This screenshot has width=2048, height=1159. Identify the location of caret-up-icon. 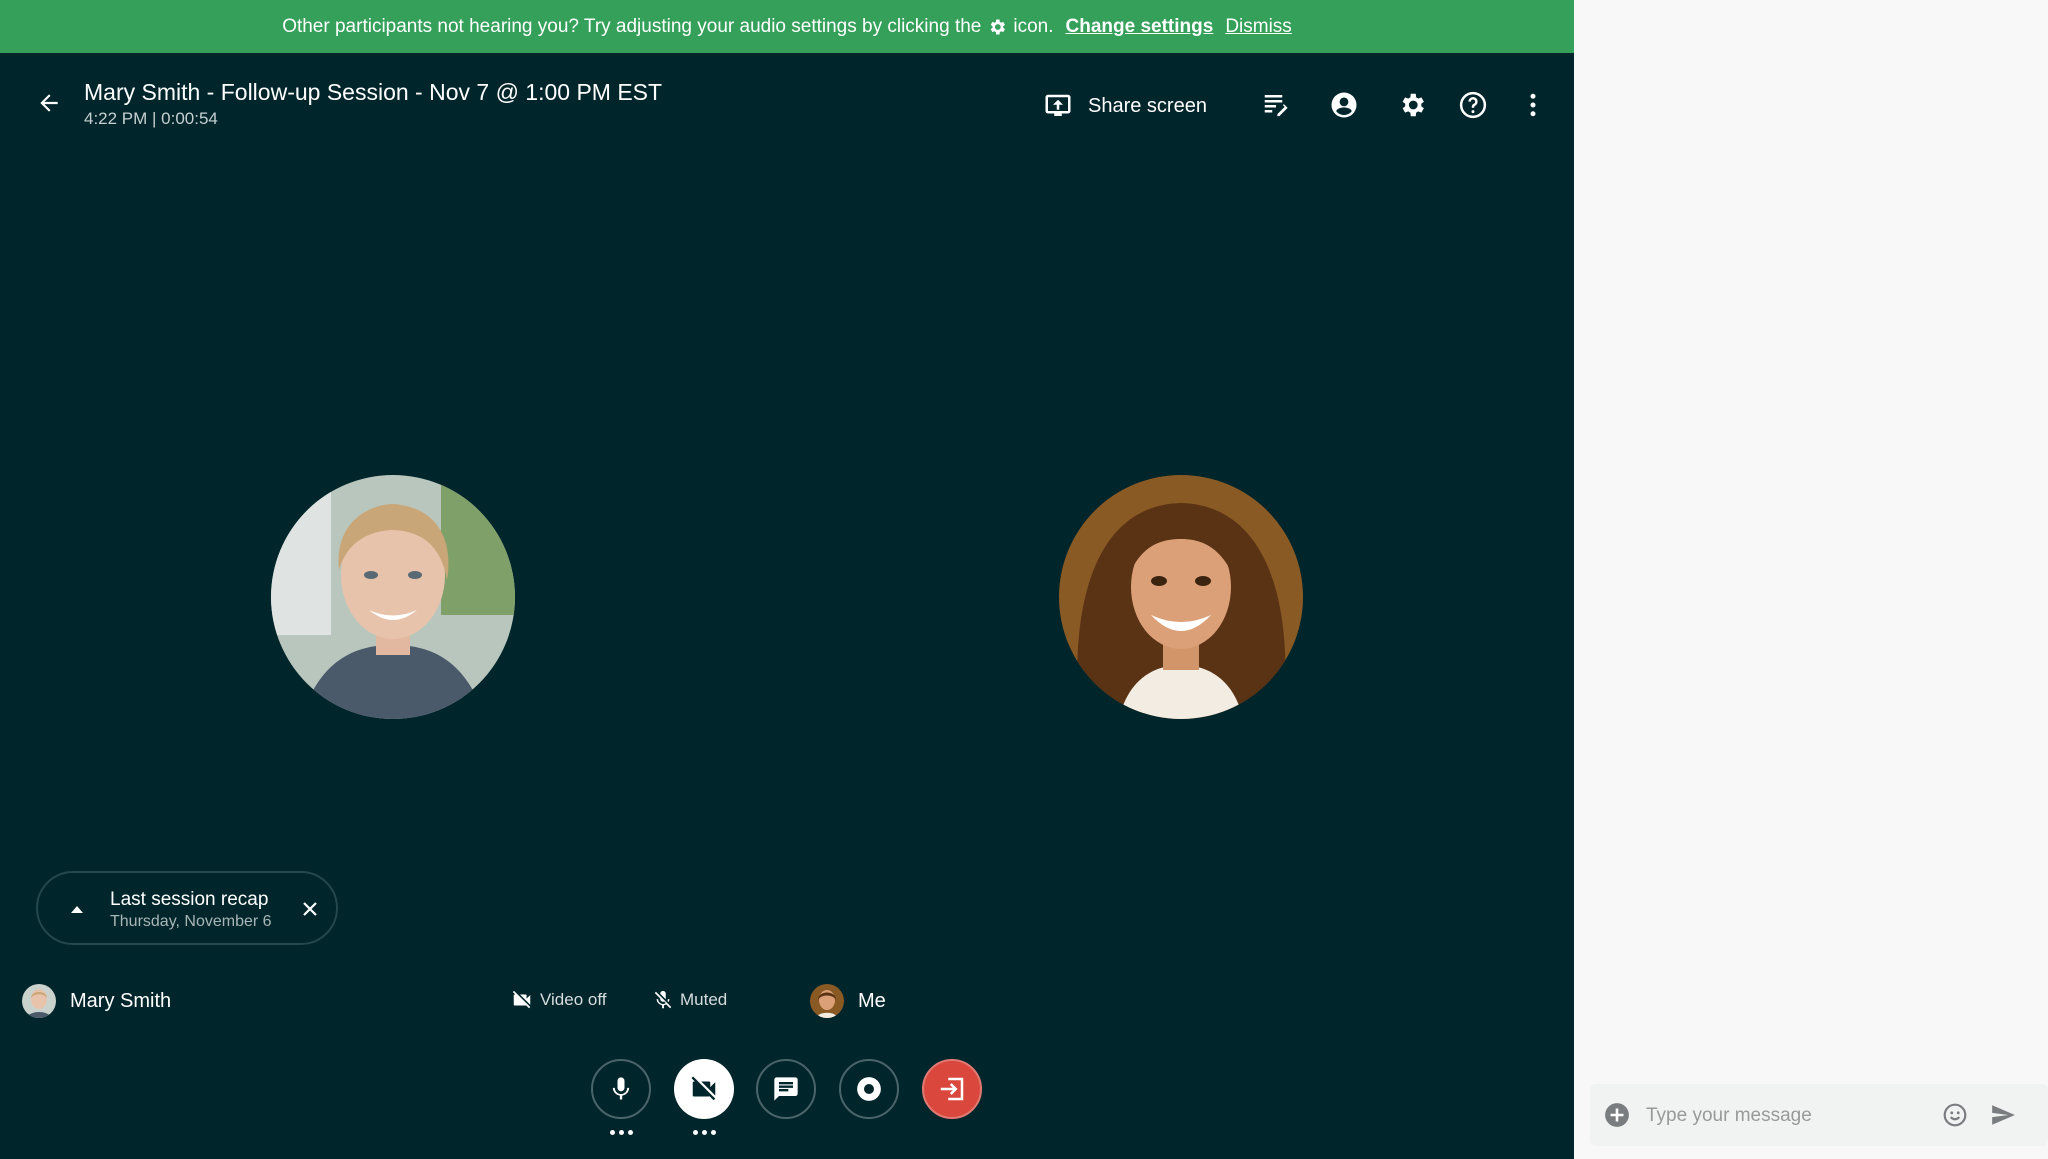
(77, 909).